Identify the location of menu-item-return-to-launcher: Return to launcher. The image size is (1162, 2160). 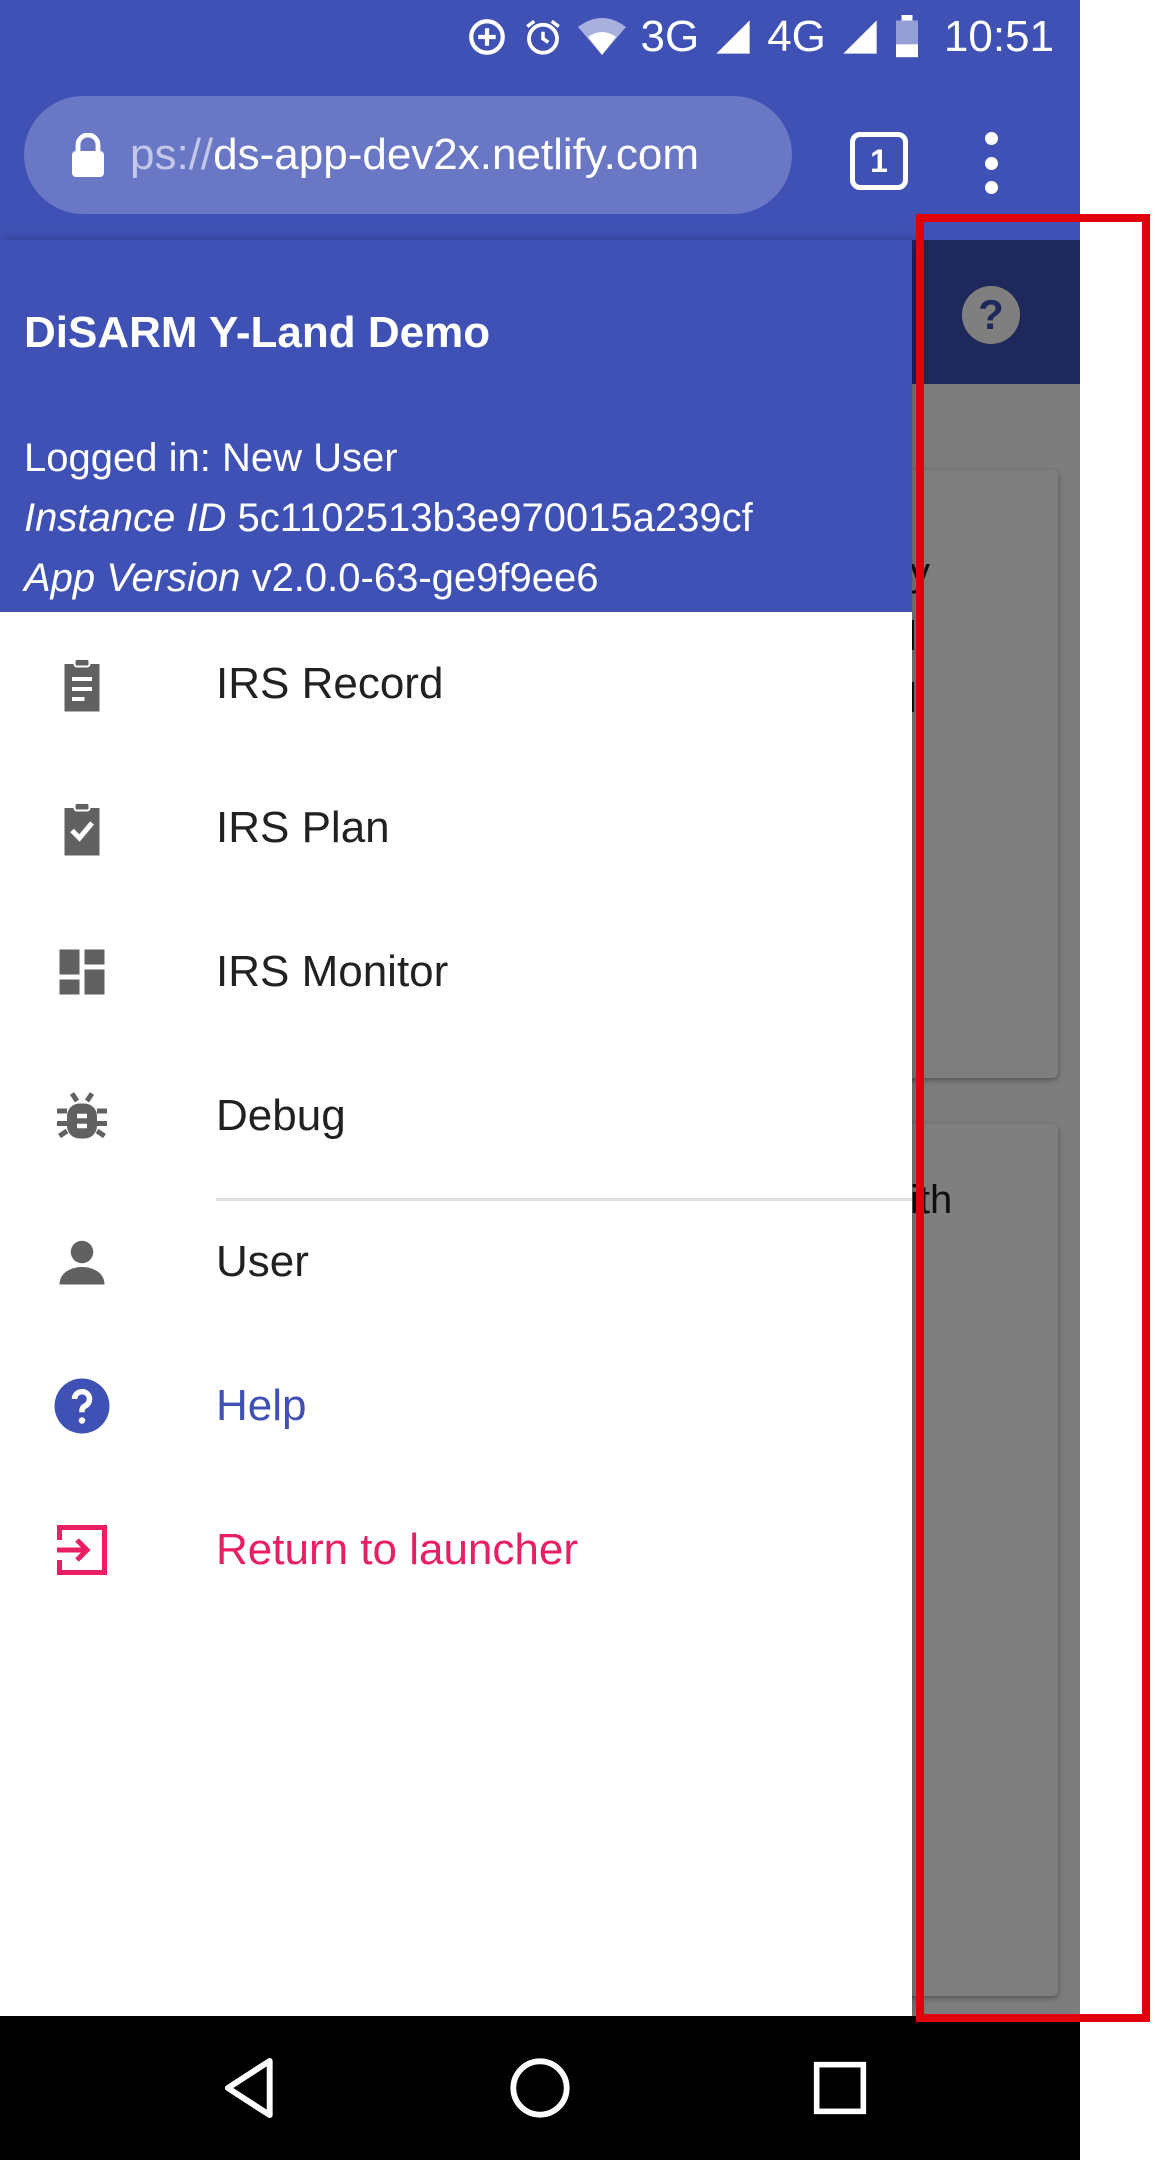
(456, 1550).